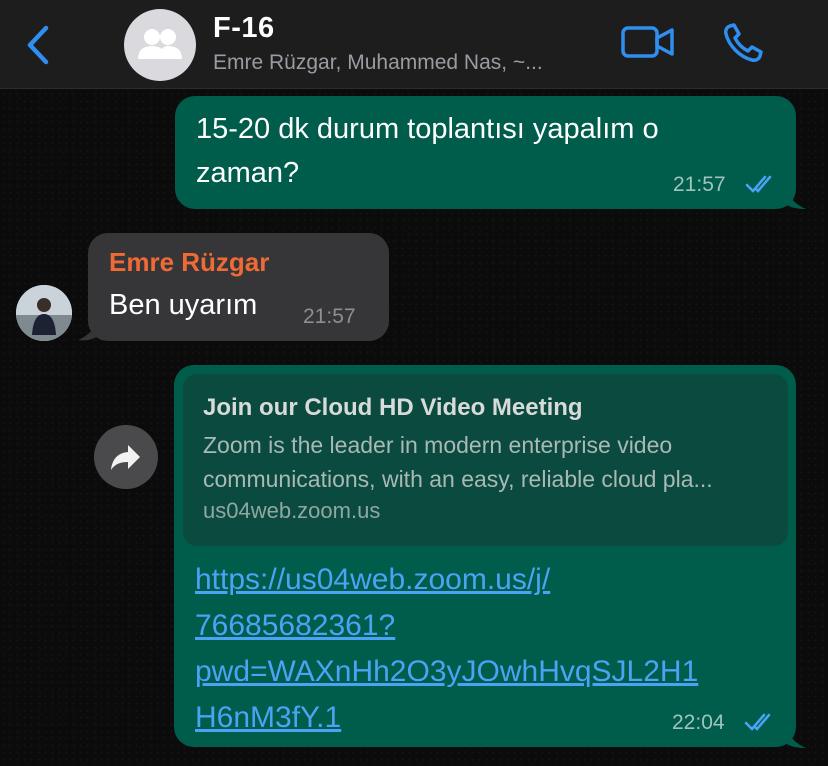 Image resolution: width=828 pixels, height=766 pixels. I want to click on forward-arrow-icon, so click(125, 457).